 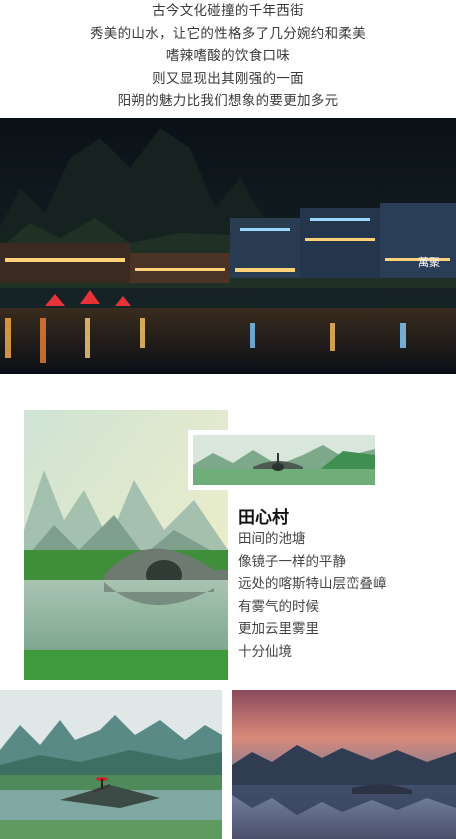 I want to click on intro-line: 秀美的山水，让它的性格多了几分婉约和柔美, so click(x=228, y=33).